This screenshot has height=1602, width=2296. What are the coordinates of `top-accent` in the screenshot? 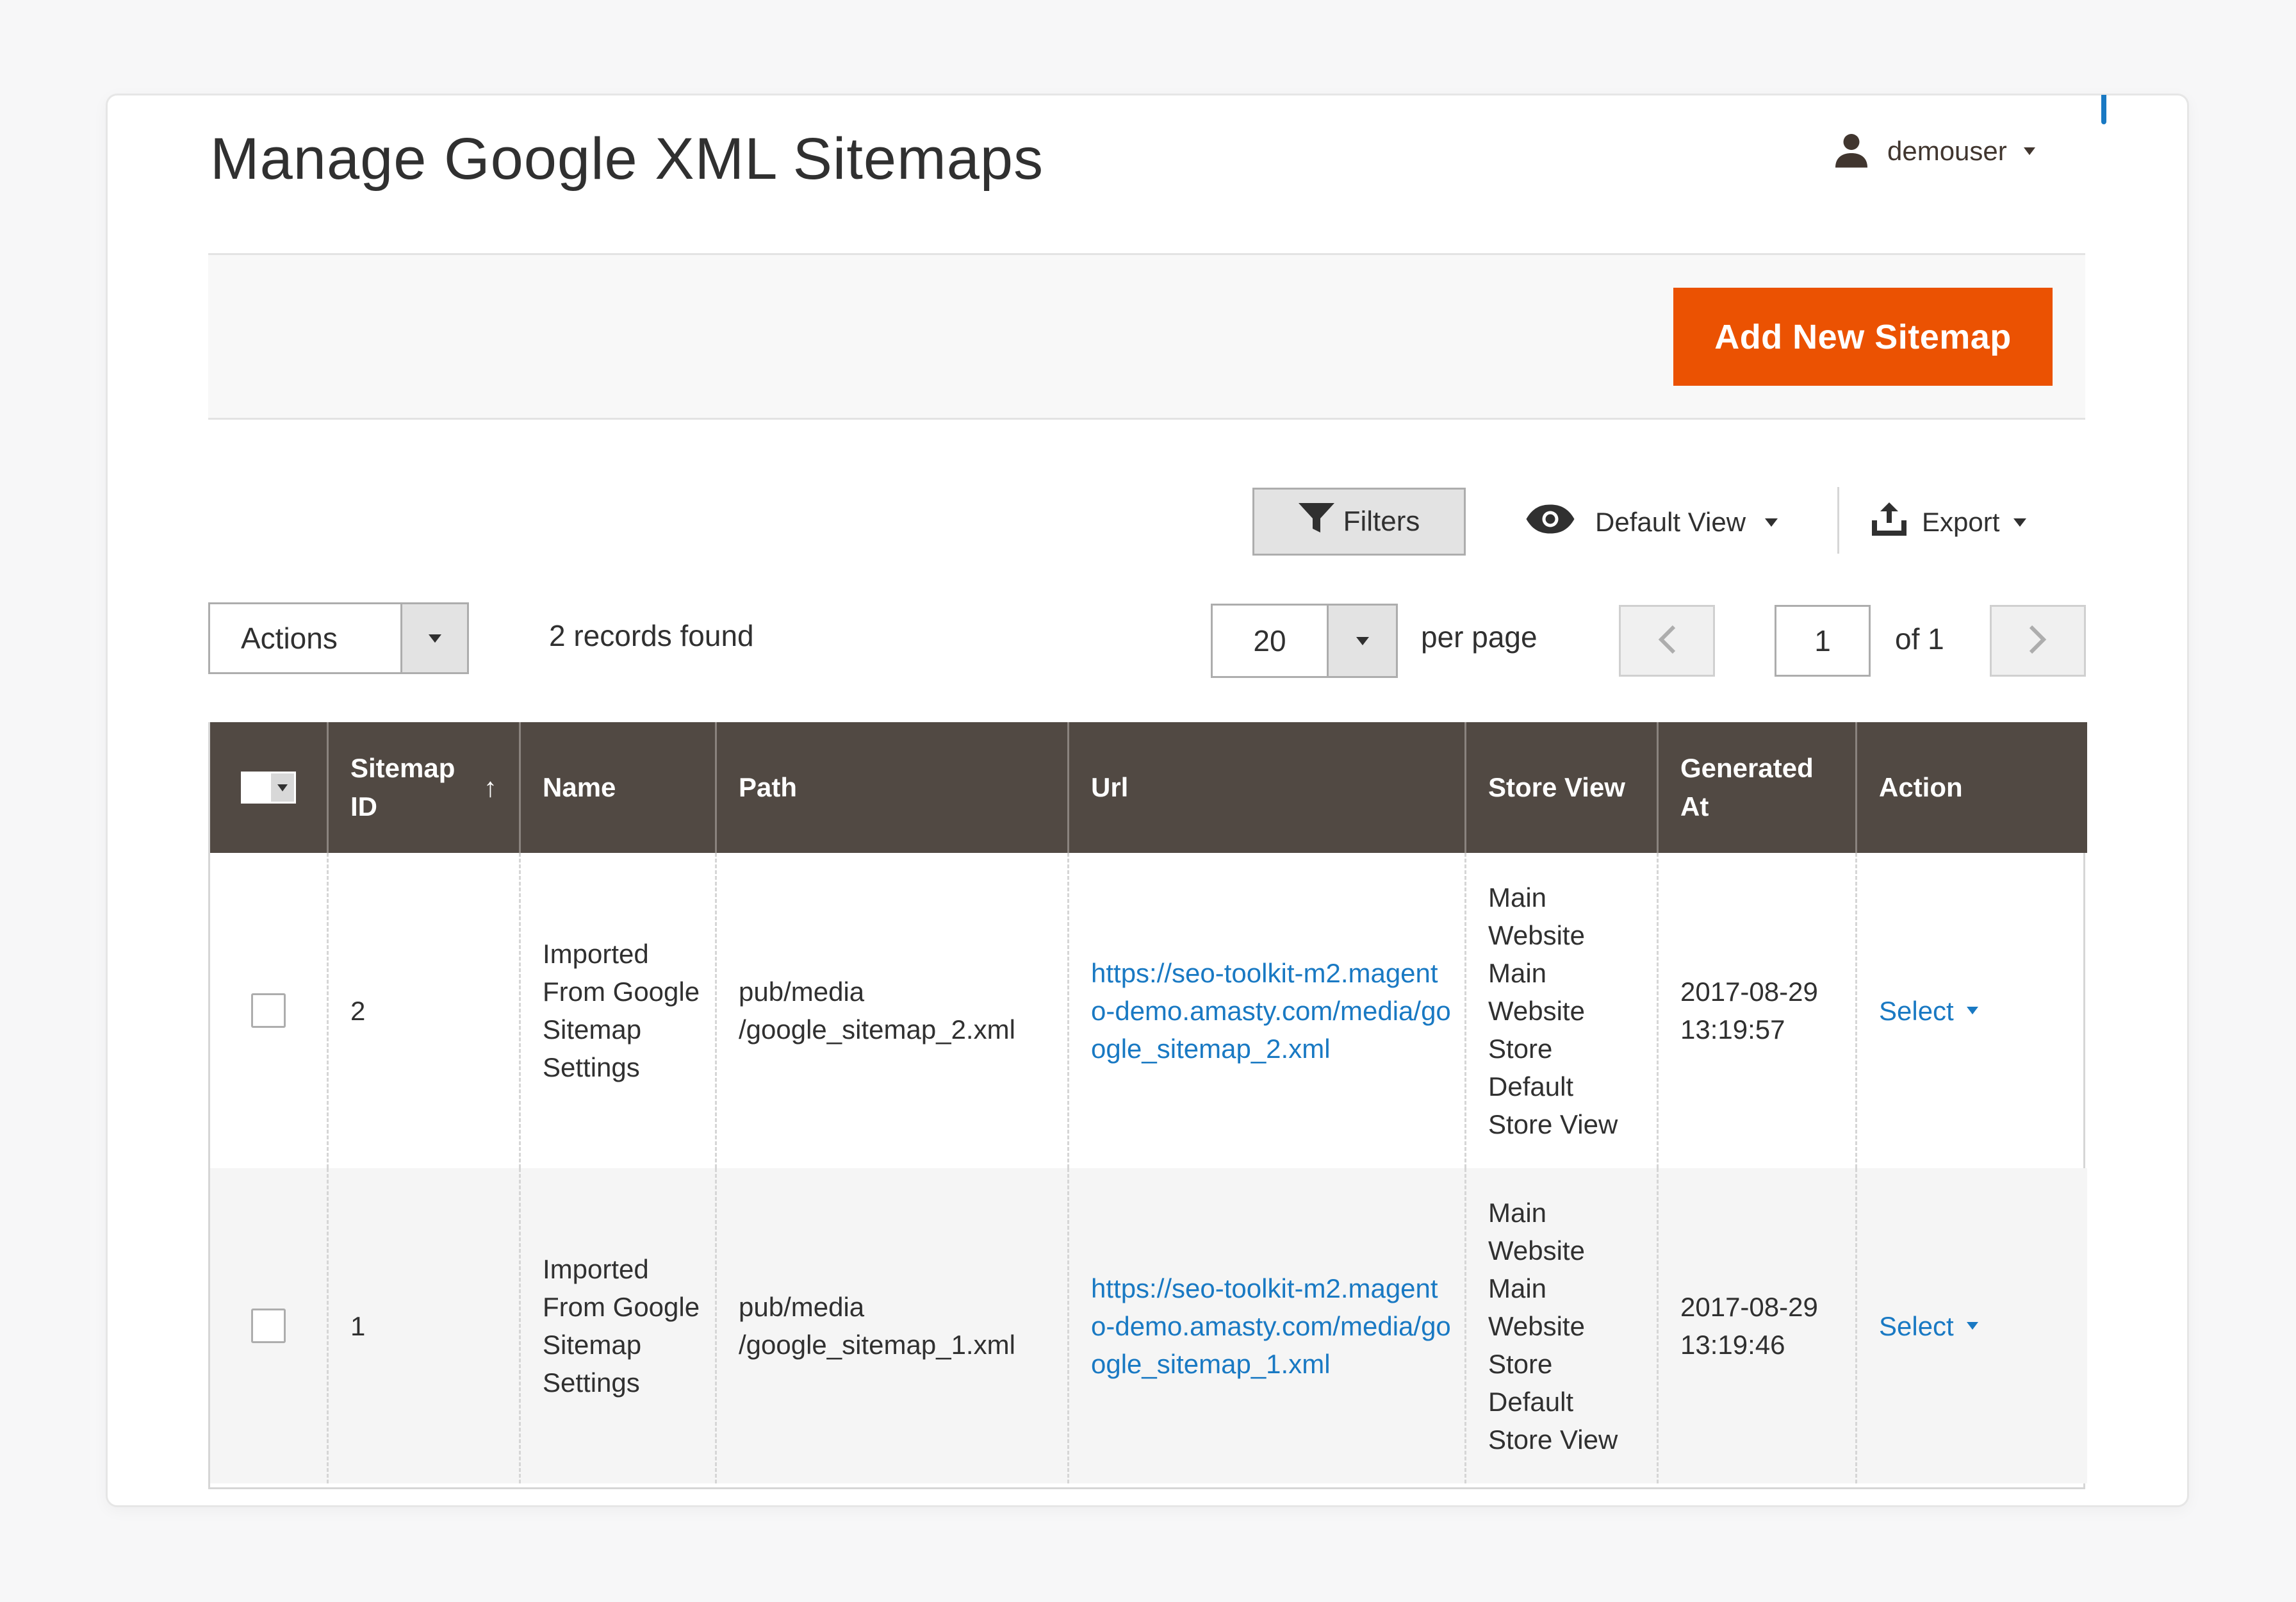 It's located at (2103, 110).